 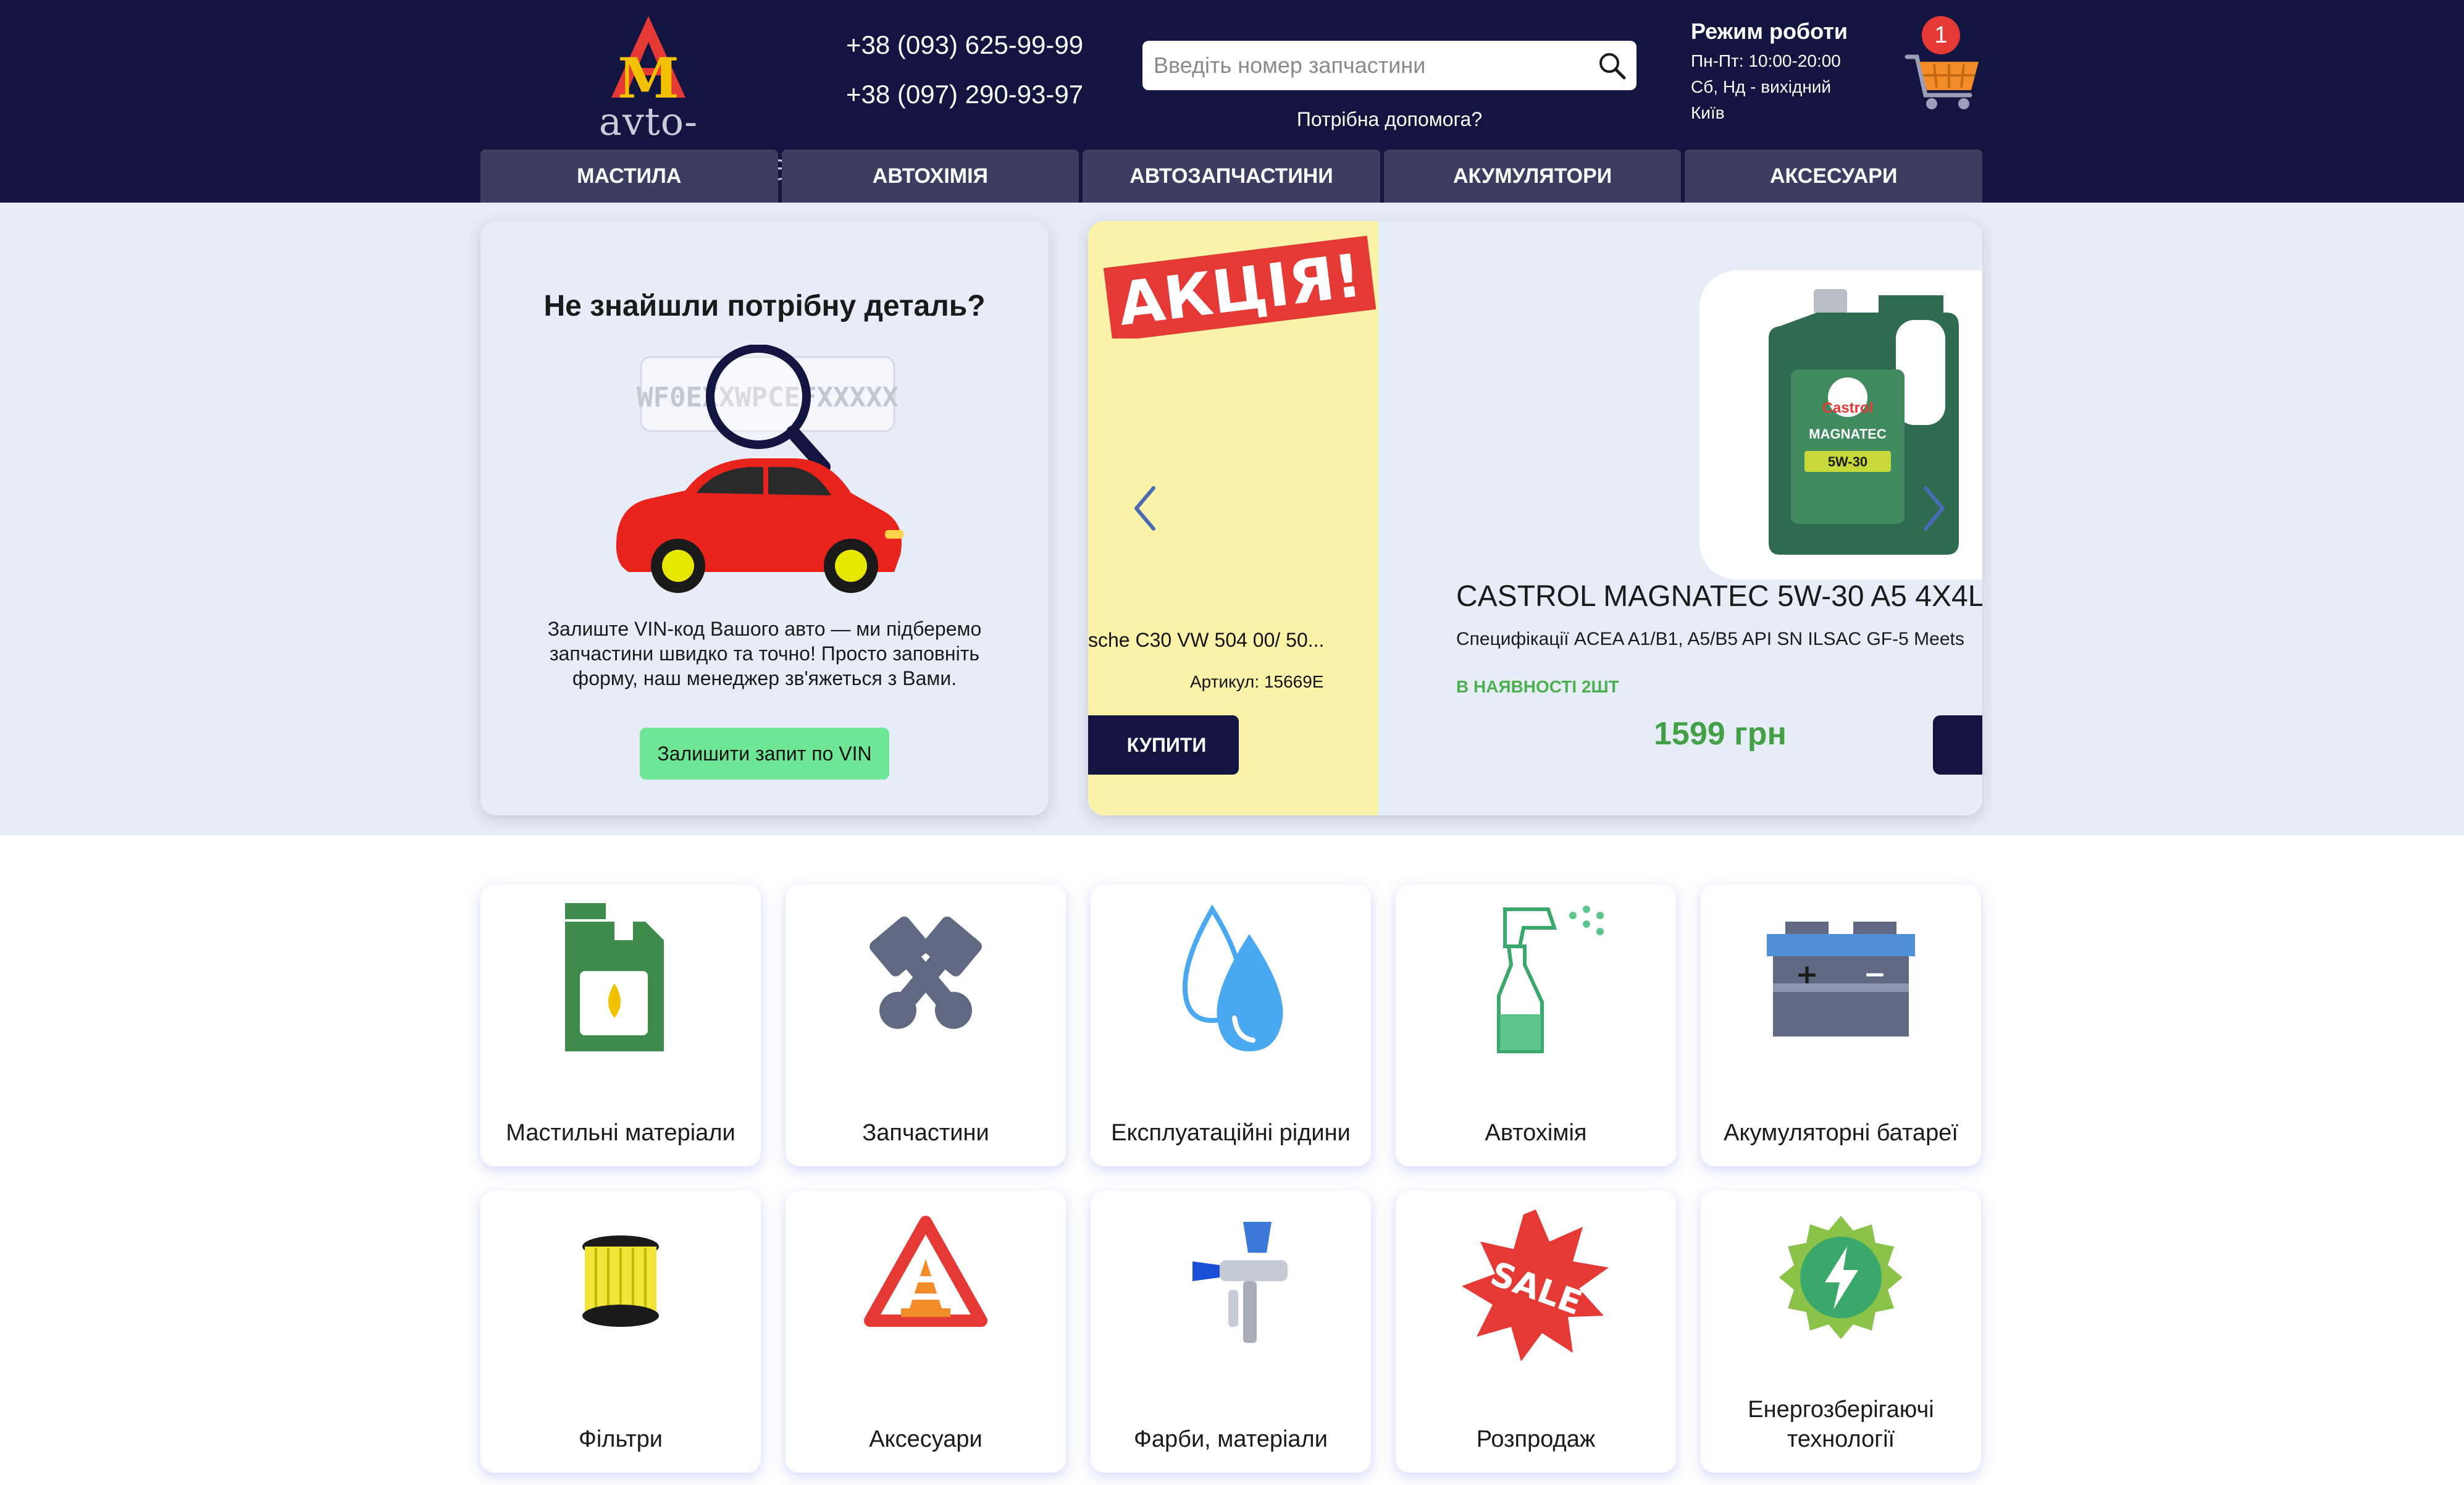 I want to click on nav-item-batteries: АКУМУЛЯТОРИ, so click(x=1532, y=176).